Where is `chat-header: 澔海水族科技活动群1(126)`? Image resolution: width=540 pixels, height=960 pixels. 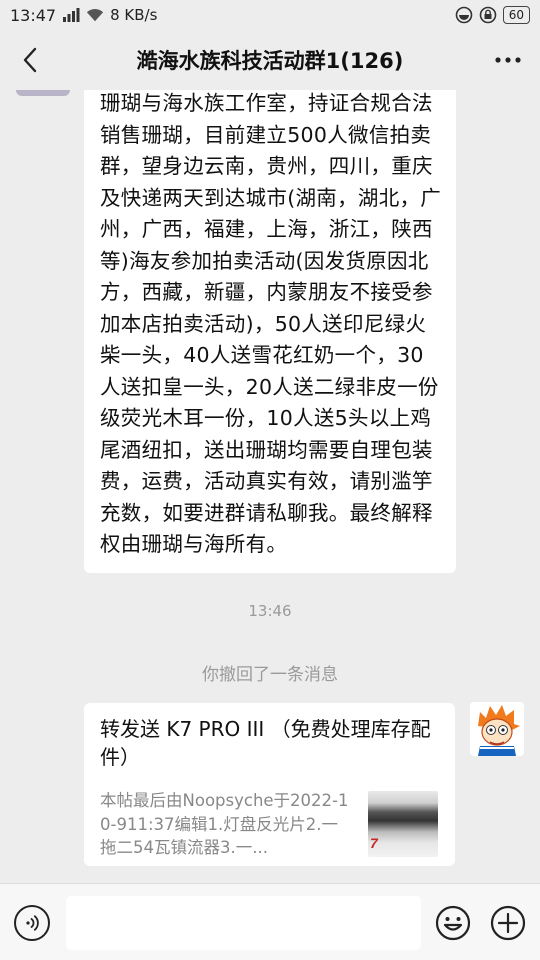
chat-header: 澔海水族科技活动群1(126) is located at coordinates (270, 60).